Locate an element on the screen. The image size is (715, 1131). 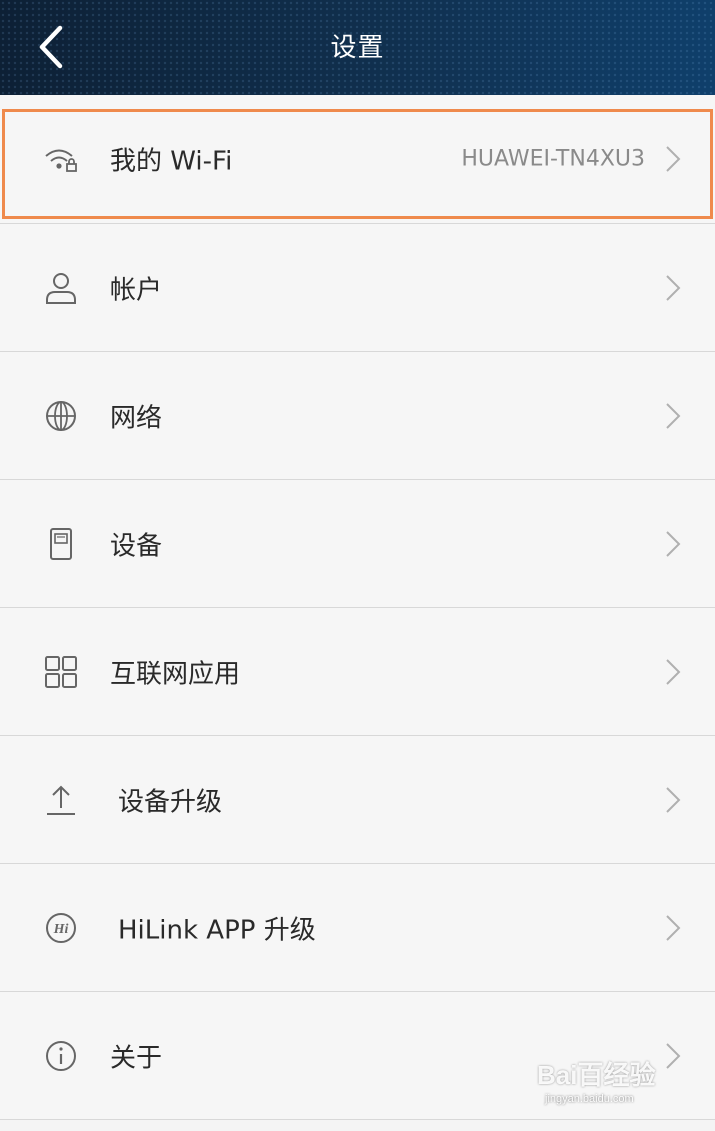
settings-item-label: 设备 is located at coordinates (136, 546).